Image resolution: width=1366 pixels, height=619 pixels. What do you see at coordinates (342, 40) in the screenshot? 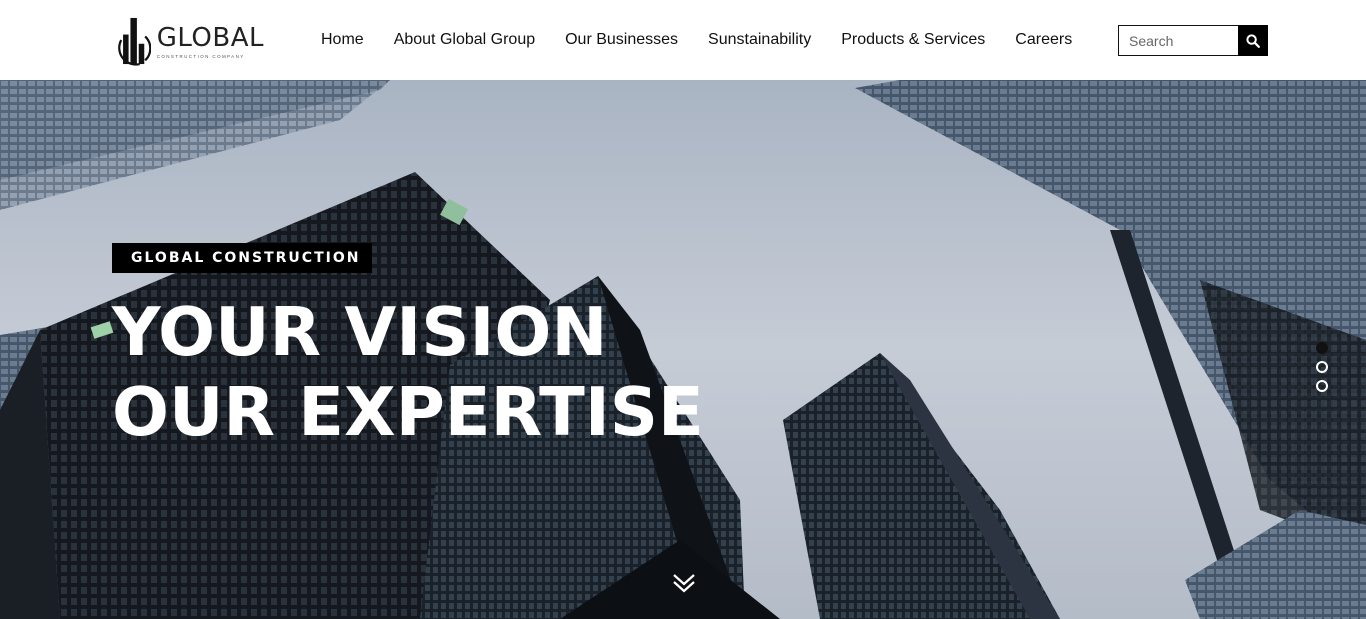
I see `nav-item-home: Home` at bounding box center [342, 40].